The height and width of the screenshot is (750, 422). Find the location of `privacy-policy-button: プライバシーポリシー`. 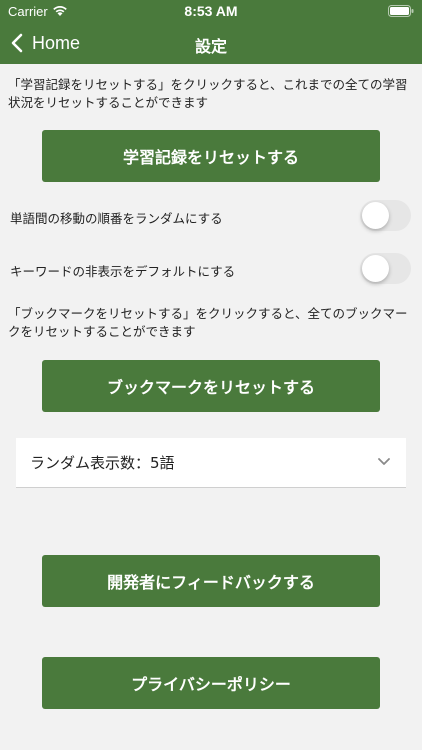

privacy-policy-button: プライバシーポリシー is located at coordinates (211, 683).